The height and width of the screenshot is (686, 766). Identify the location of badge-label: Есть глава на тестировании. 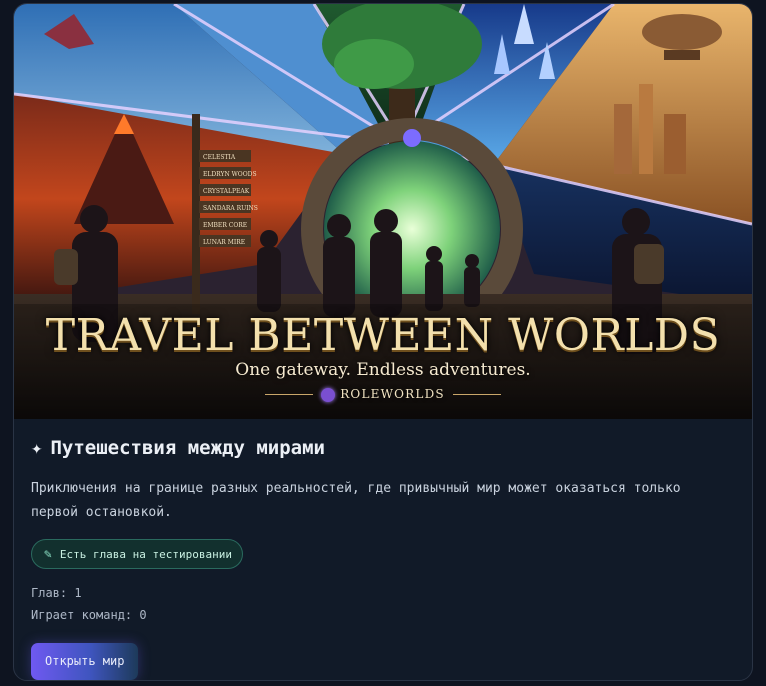
(146, 554).